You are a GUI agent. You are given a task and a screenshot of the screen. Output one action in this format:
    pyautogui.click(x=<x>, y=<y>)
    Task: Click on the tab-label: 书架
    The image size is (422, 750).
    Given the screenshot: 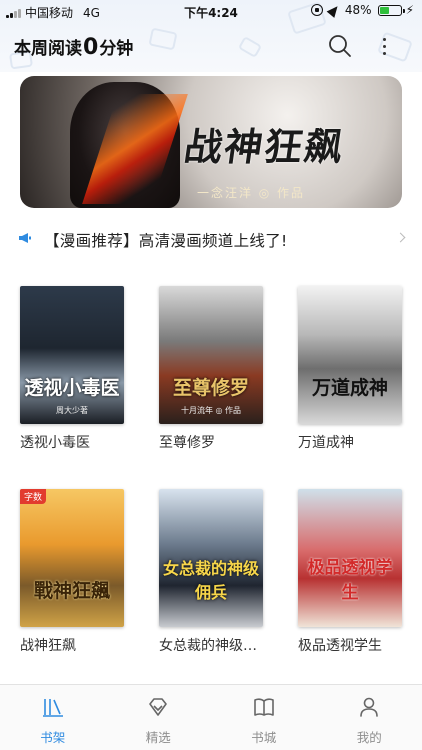 What is the action you would take?
    pyautogui.click(x=53, y=737)
    